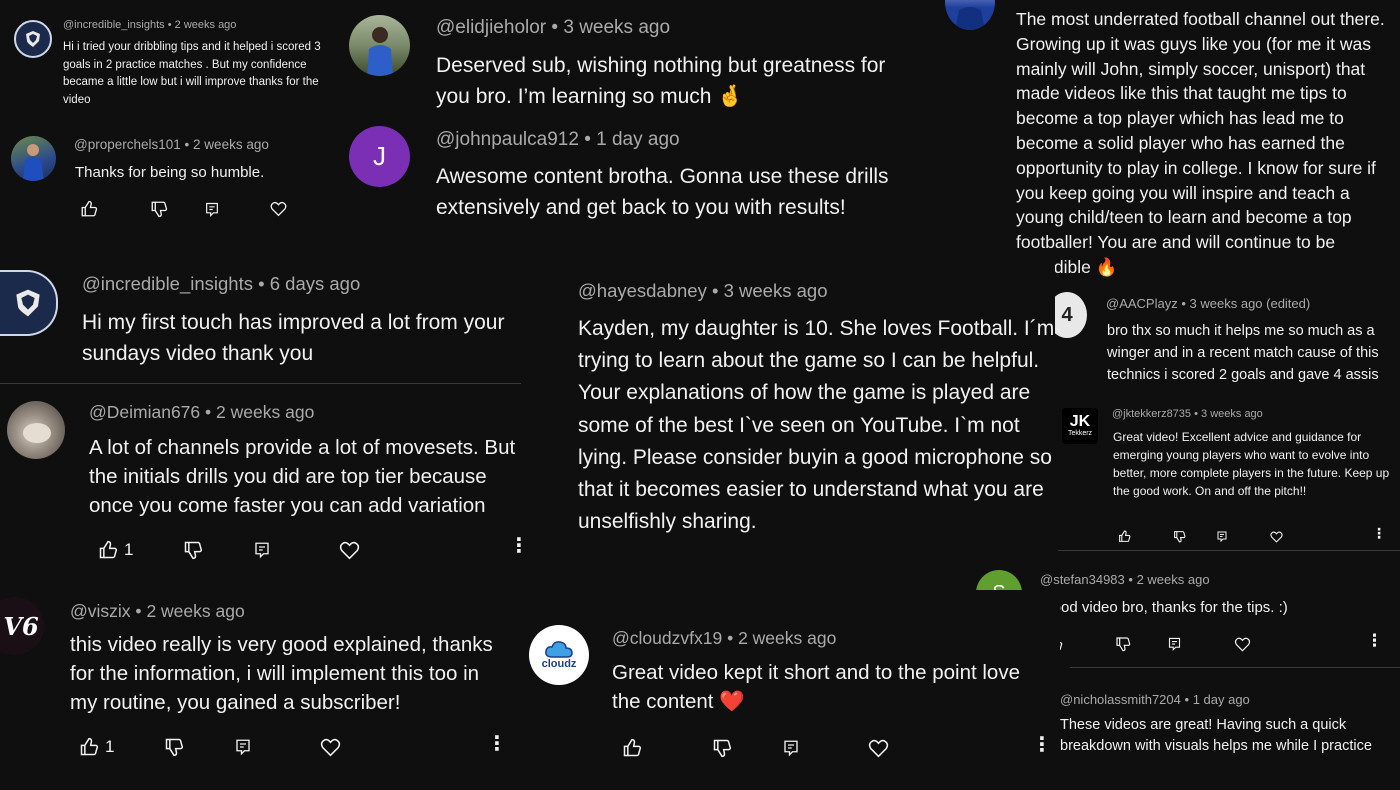  What do you see at coordinates (144, 412) in the screenshot?
I see `comment-author: @Deimian676` at bounding box center [144, 412].